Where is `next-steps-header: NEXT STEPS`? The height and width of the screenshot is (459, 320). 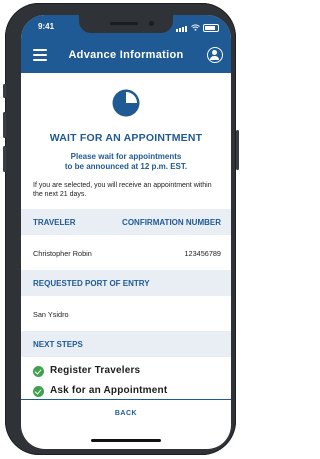 next-steps-header: NEXT STEPS is located at coordinates (126, 344).